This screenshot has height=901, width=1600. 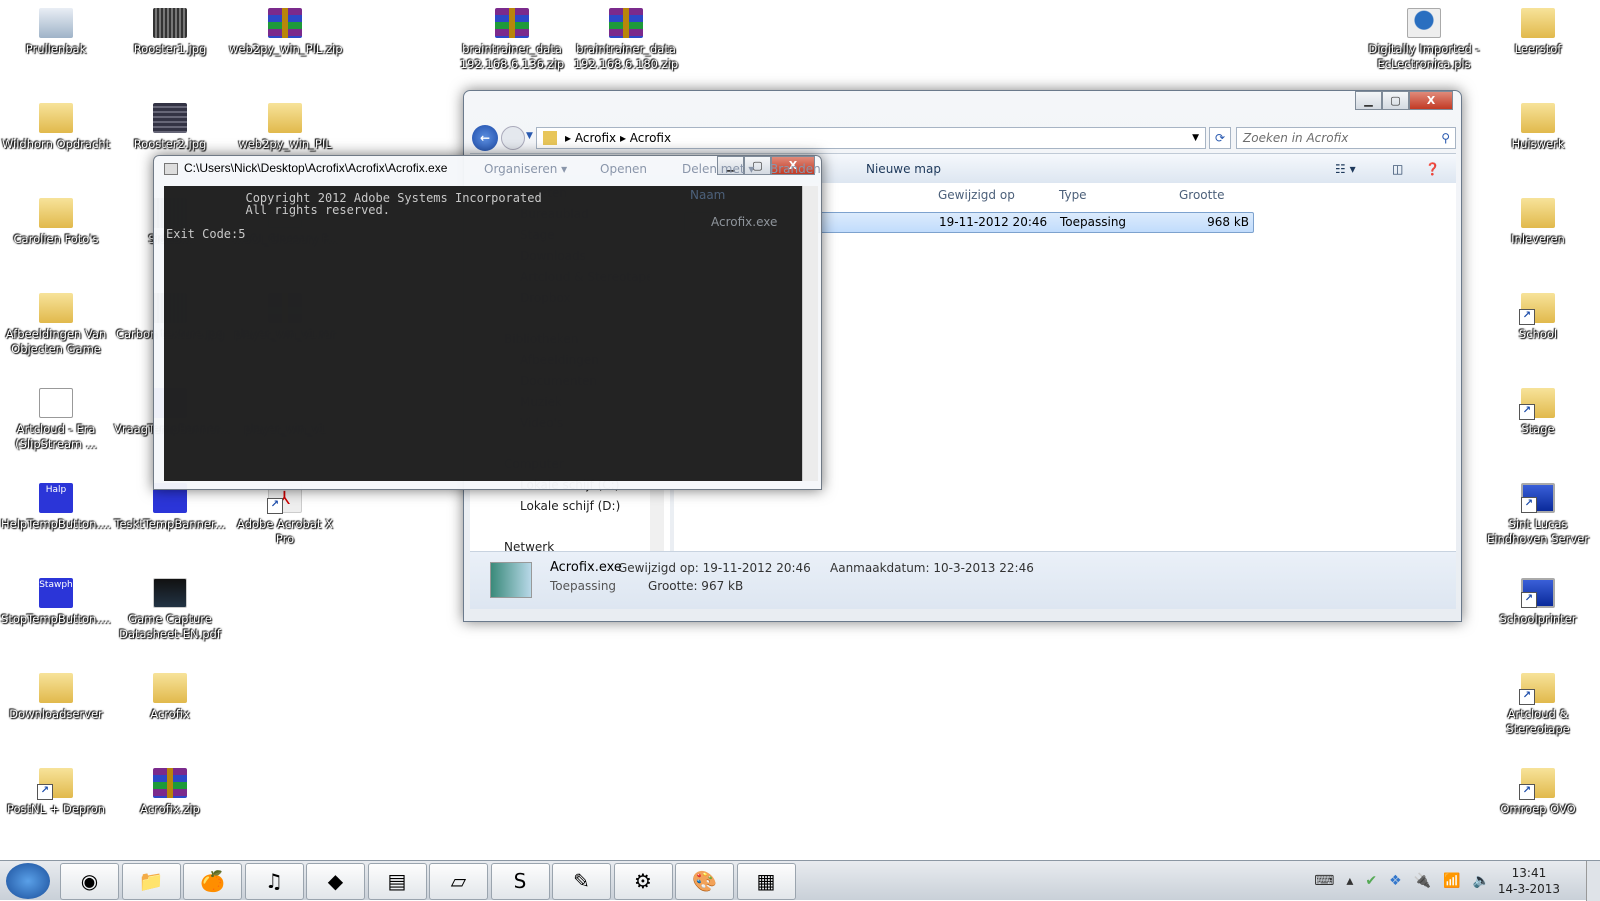 I want to click on zip-icon, so click(x=512, y=23).